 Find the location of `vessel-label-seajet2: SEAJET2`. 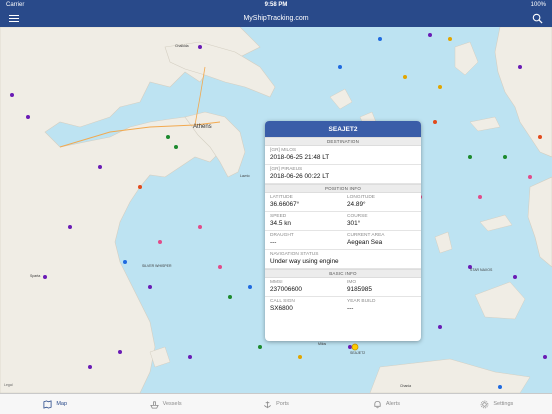

vessel-label-seajet2: SEAJET2 is located at coordinates (357, 353).